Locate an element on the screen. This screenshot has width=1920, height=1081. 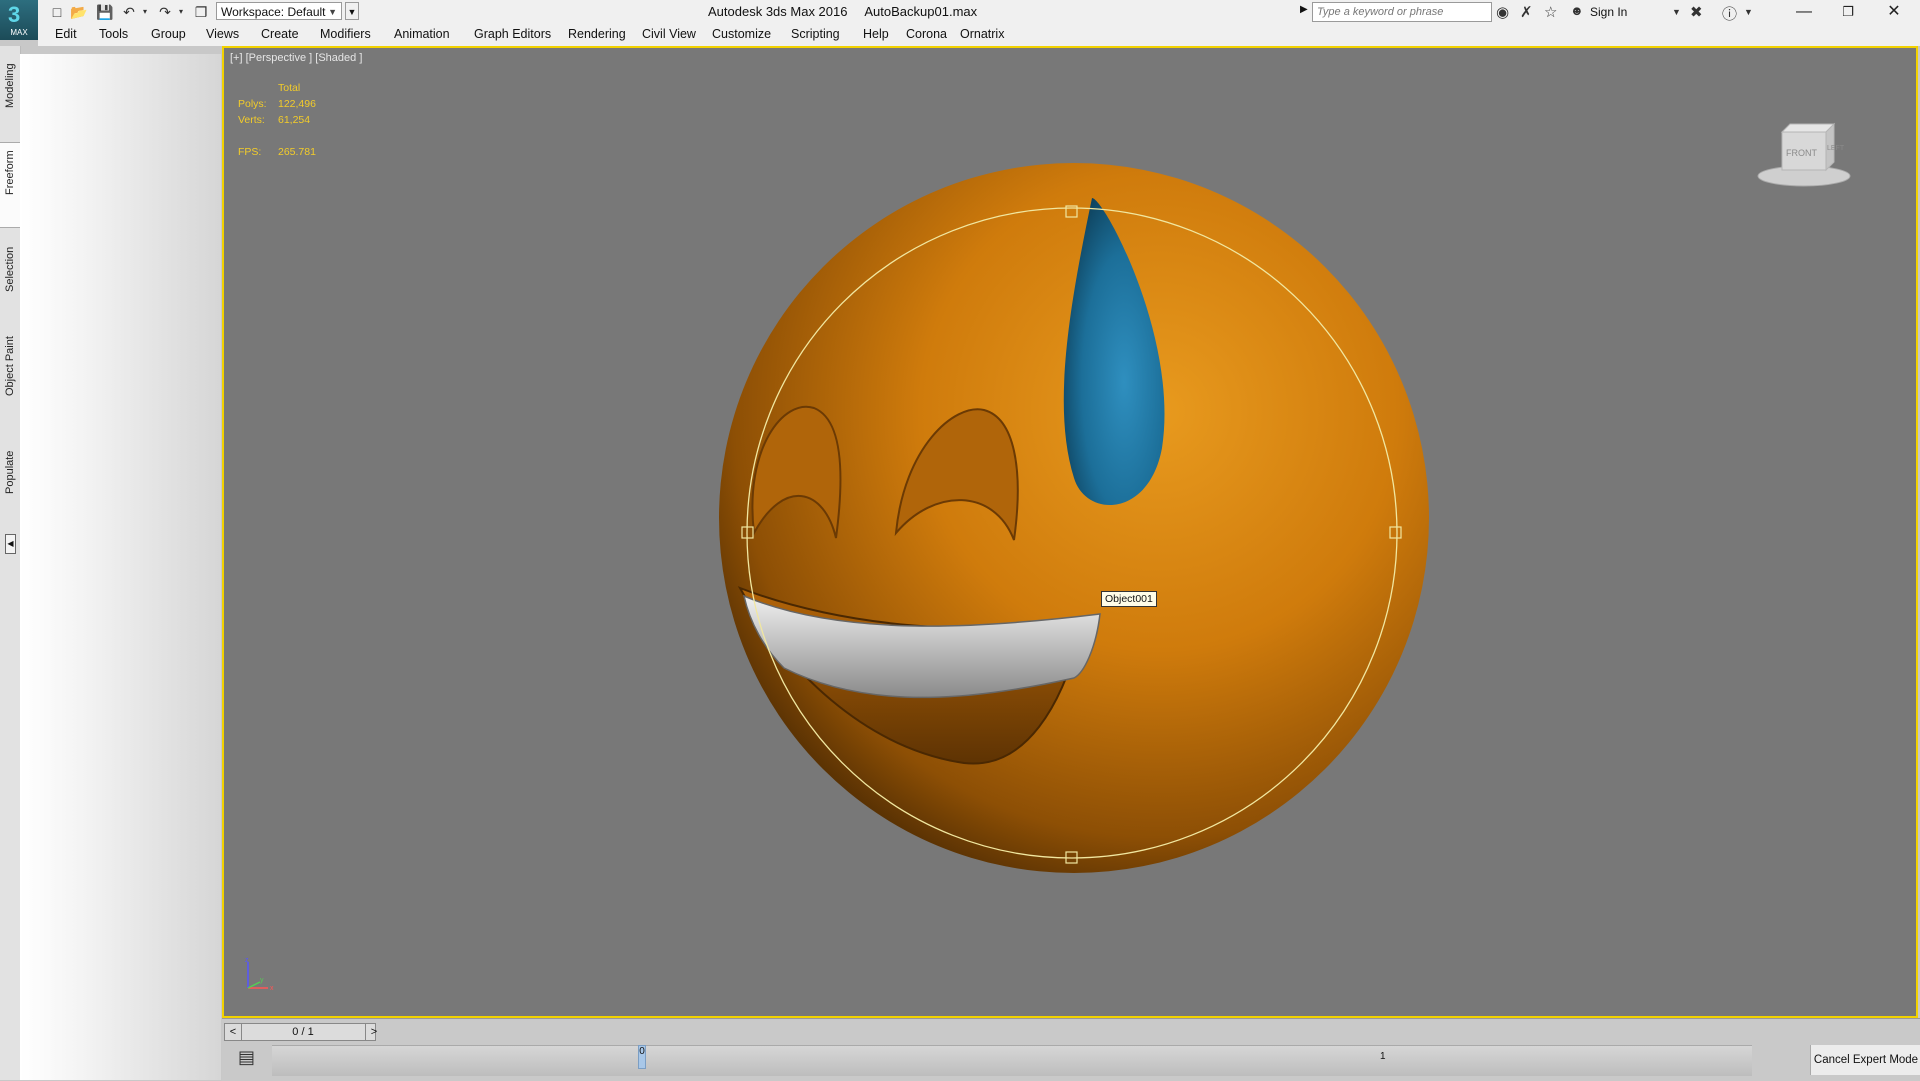
viewcube-icon: FRONT LEFT is located at coordinates (1804, 158).